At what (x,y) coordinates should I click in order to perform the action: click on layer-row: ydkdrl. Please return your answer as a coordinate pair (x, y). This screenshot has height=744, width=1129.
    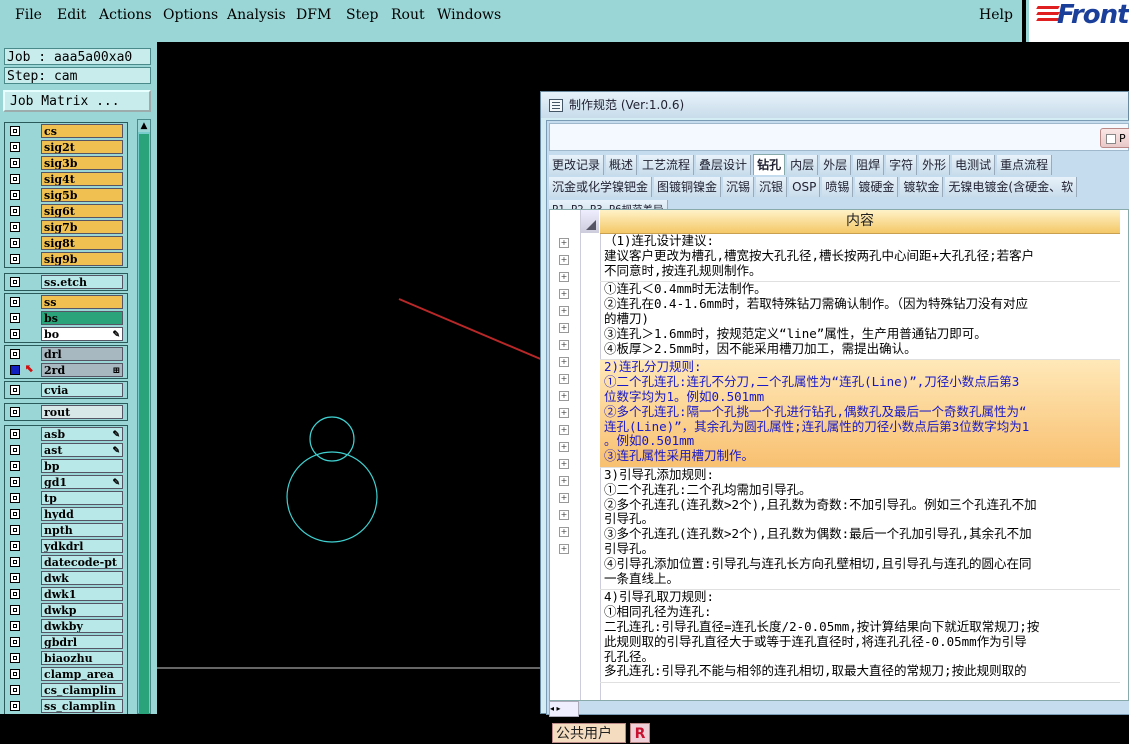
    Looking at the image, I should click on (66, 546).